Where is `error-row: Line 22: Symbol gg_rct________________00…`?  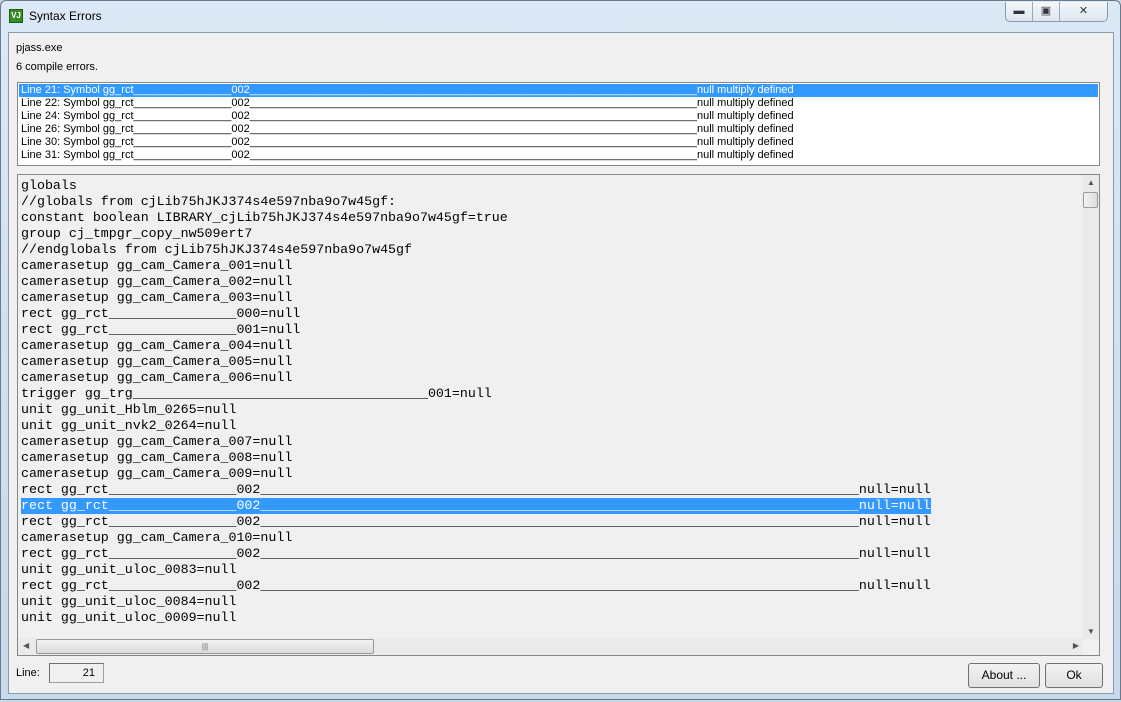
error-row: Line 22: Symbol gg_rct________________00… is located at coordinates (558, 103).